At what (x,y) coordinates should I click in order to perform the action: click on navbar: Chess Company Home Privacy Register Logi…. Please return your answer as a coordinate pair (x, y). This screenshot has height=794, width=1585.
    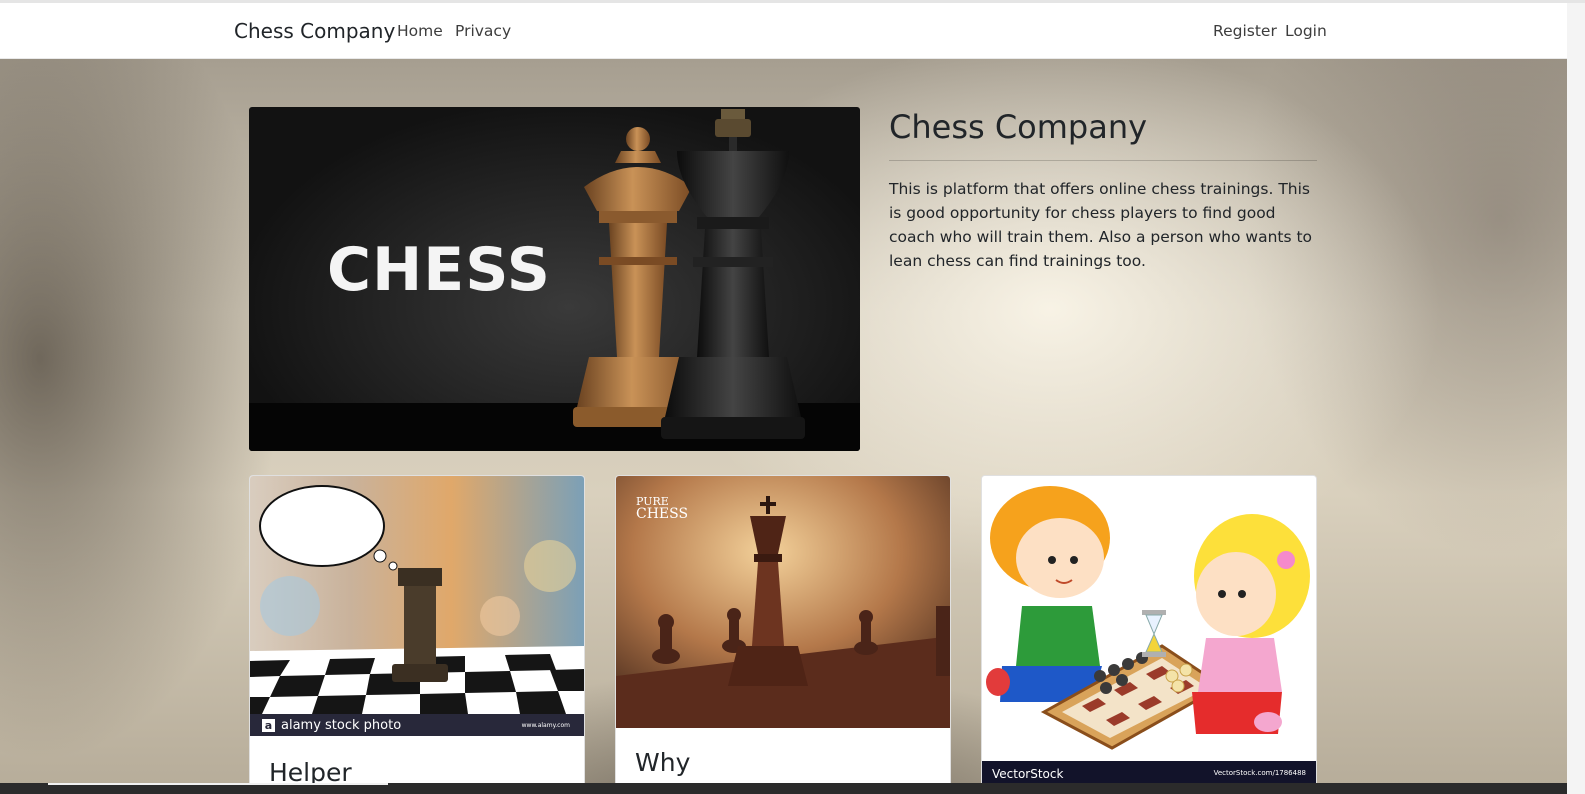
    Looking at the image, I should click on (783, 31).